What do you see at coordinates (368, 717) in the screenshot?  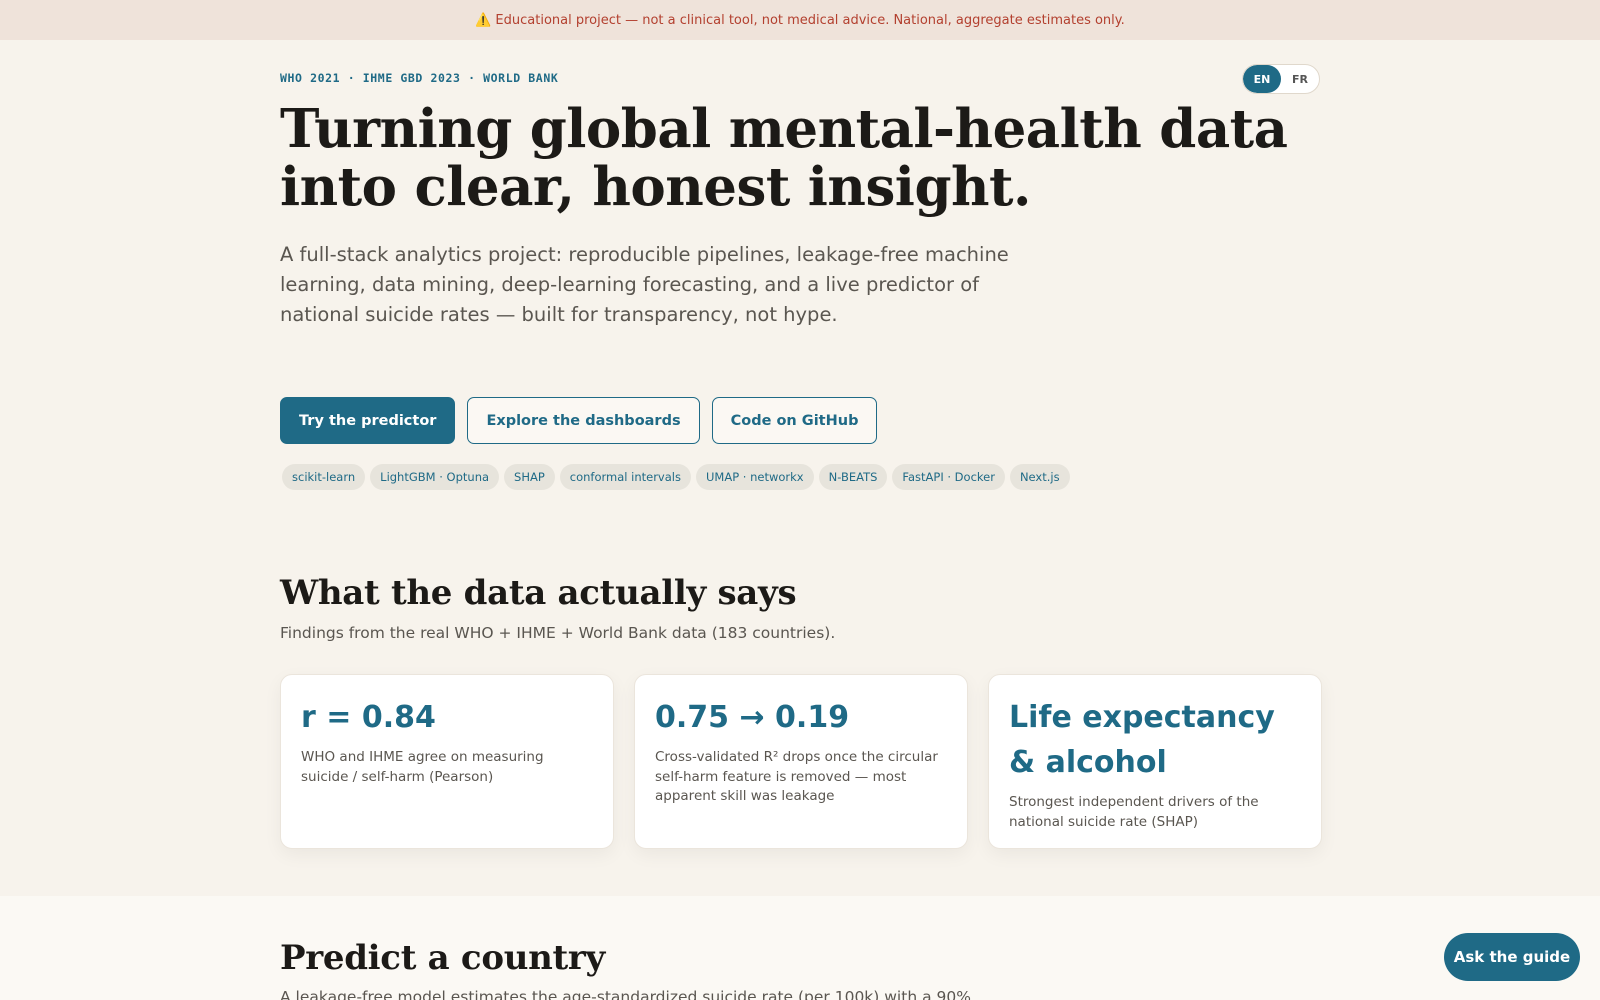 I see `finding-stat: r = 0.84` at bounding box center [368, 717].